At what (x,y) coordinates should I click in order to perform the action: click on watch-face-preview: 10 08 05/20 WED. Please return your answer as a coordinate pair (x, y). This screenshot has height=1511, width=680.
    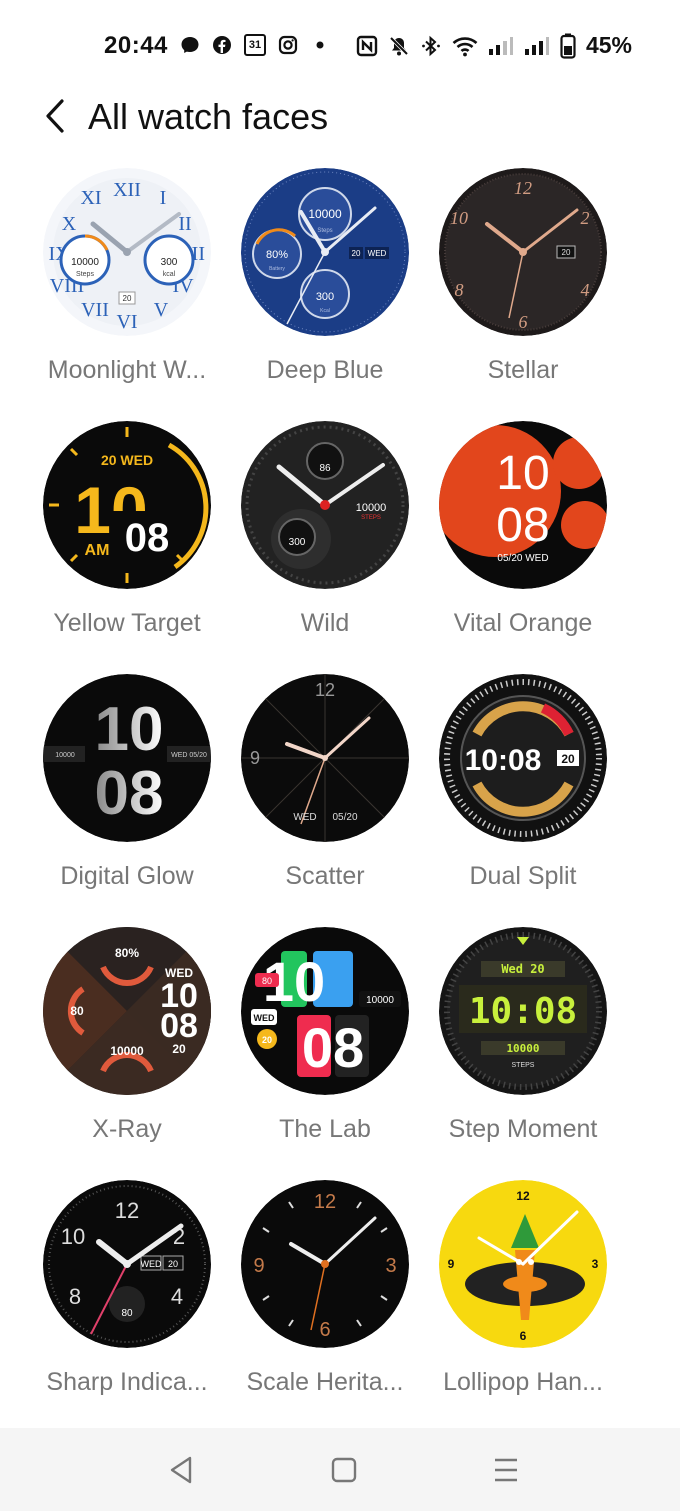
    Looking at the image, I should click on (523, 505).